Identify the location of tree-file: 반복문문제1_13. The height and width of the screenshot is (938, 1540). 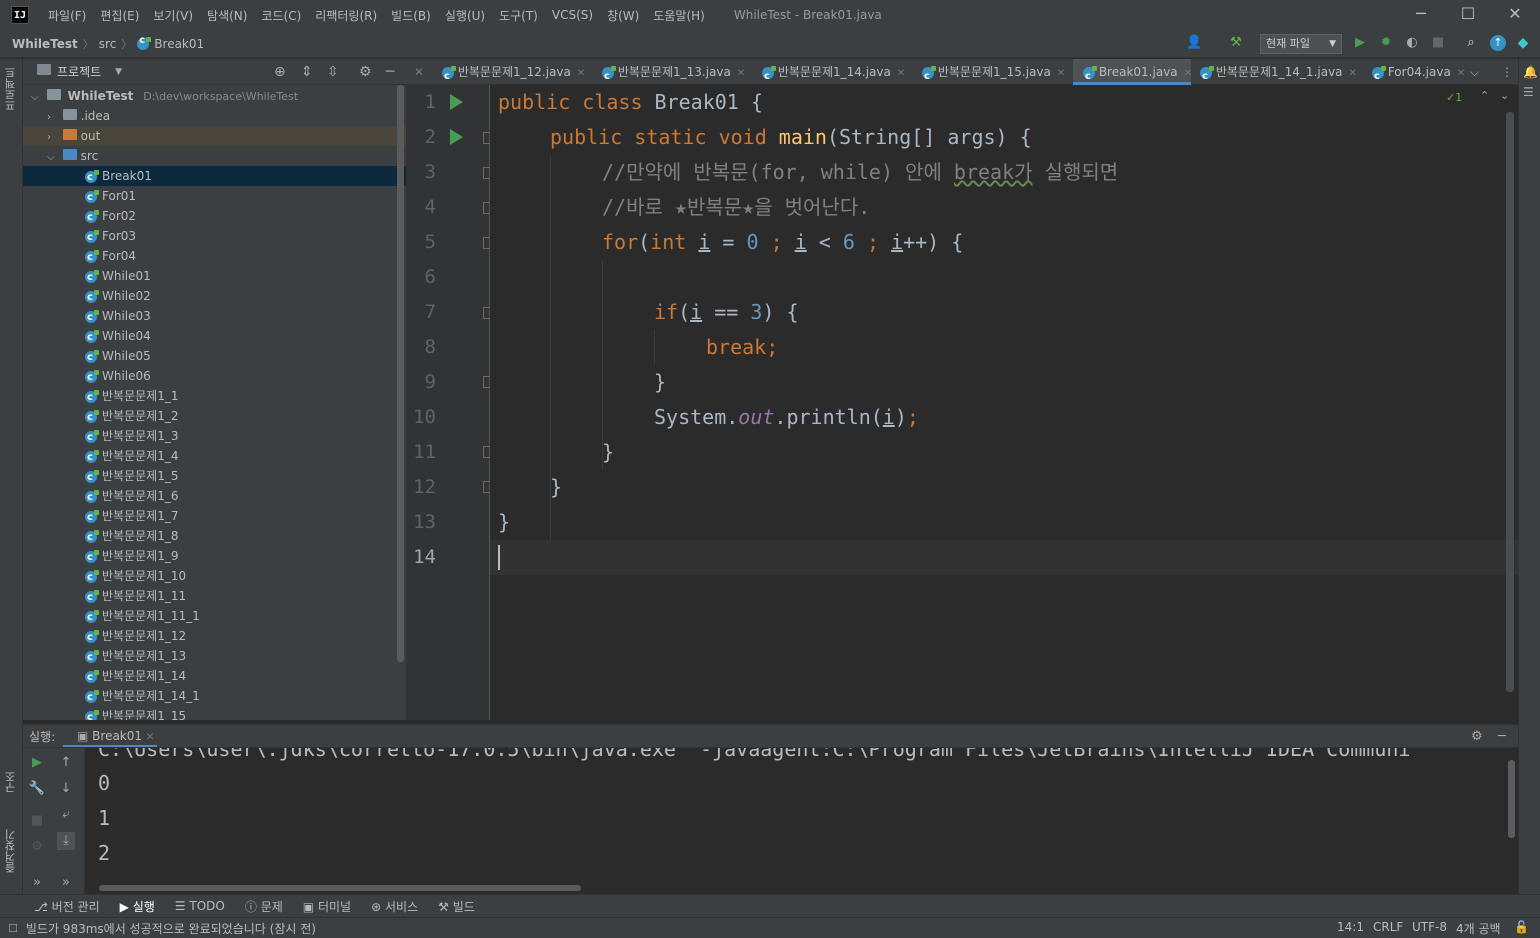
(214, 657).